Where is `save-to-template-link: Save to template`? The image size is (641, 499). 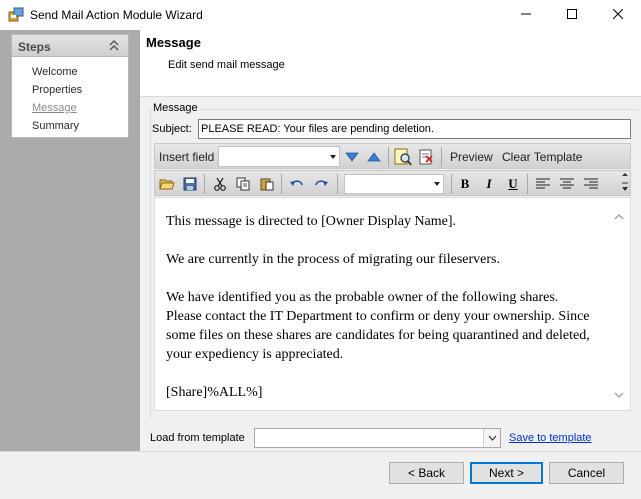
save-to-template-link: Save to template is located at coordinates (550, 438).